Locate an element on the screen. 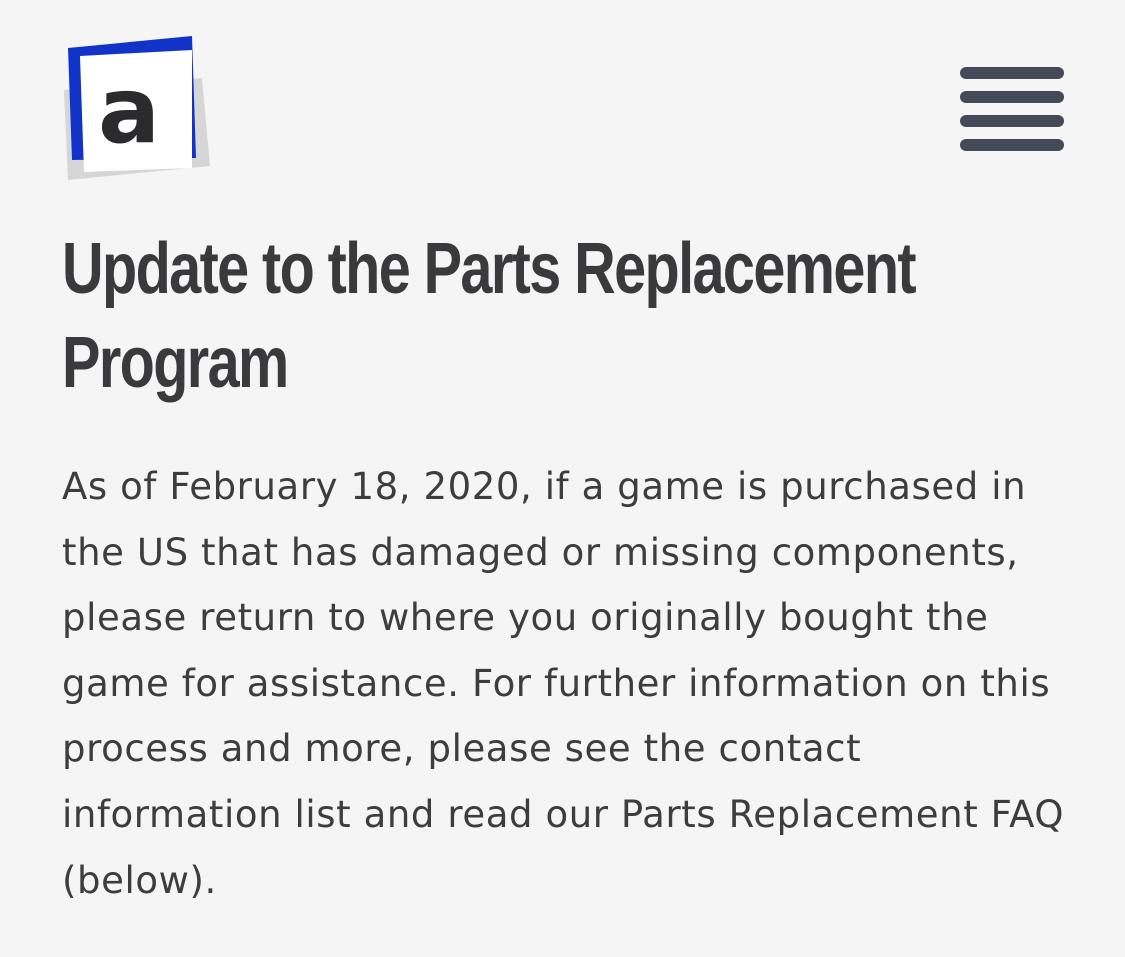  logo-letter: a is located at coordinates (129, 110).